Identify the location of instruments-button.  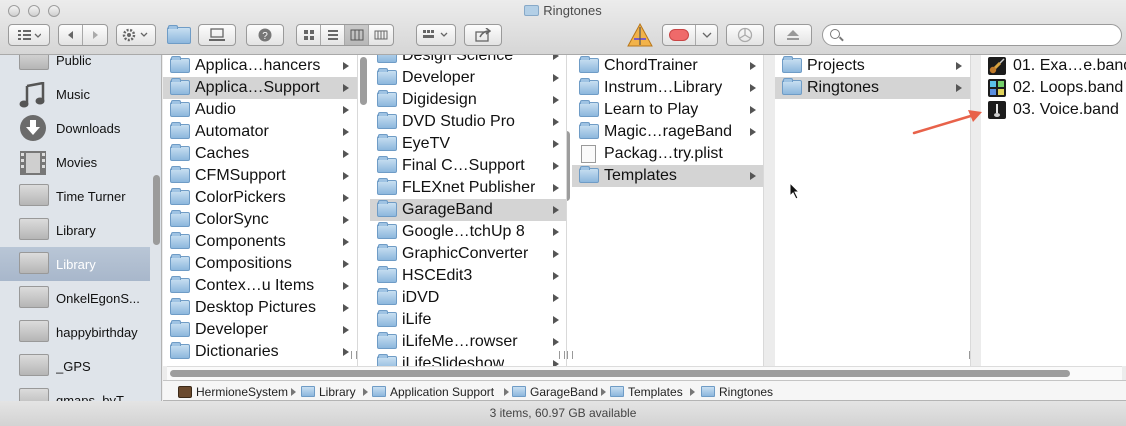
(640, 34).